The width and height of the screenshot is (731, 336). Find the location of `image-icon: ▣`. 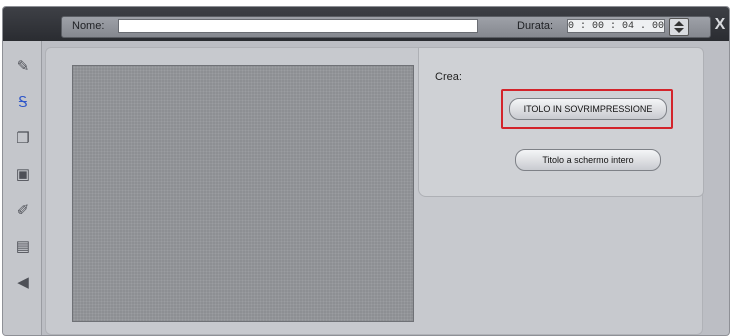

image-icon: ▣ is located at coordinates (23, 174).